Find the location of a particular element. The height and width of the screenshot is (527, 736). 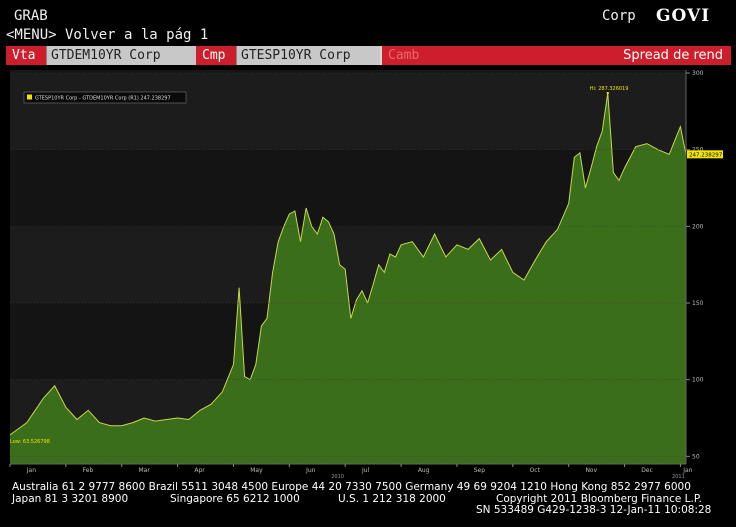

hi-marker is located at coordinates (607, 92).